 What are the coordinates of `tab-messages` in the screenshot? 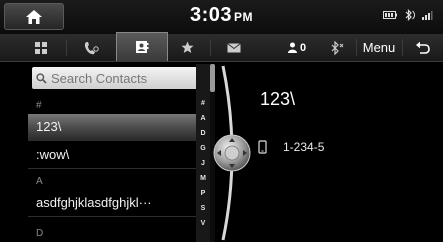 It's located at (234, 47).